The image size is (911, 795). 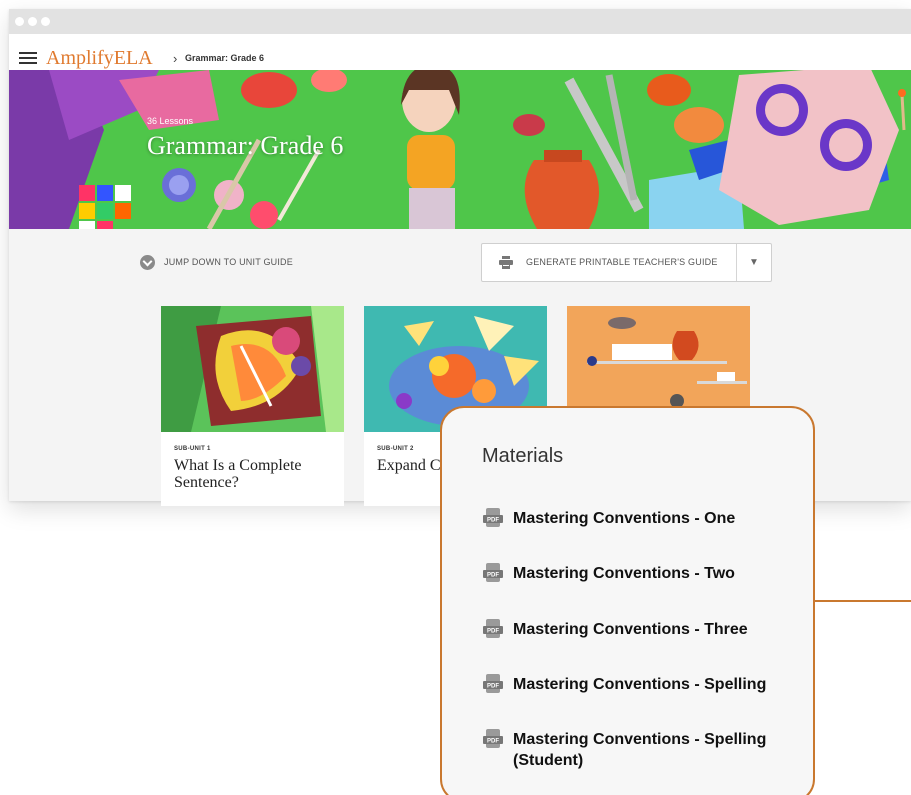 I want to click on materials-title: Materials, so click(x=523, y=456).